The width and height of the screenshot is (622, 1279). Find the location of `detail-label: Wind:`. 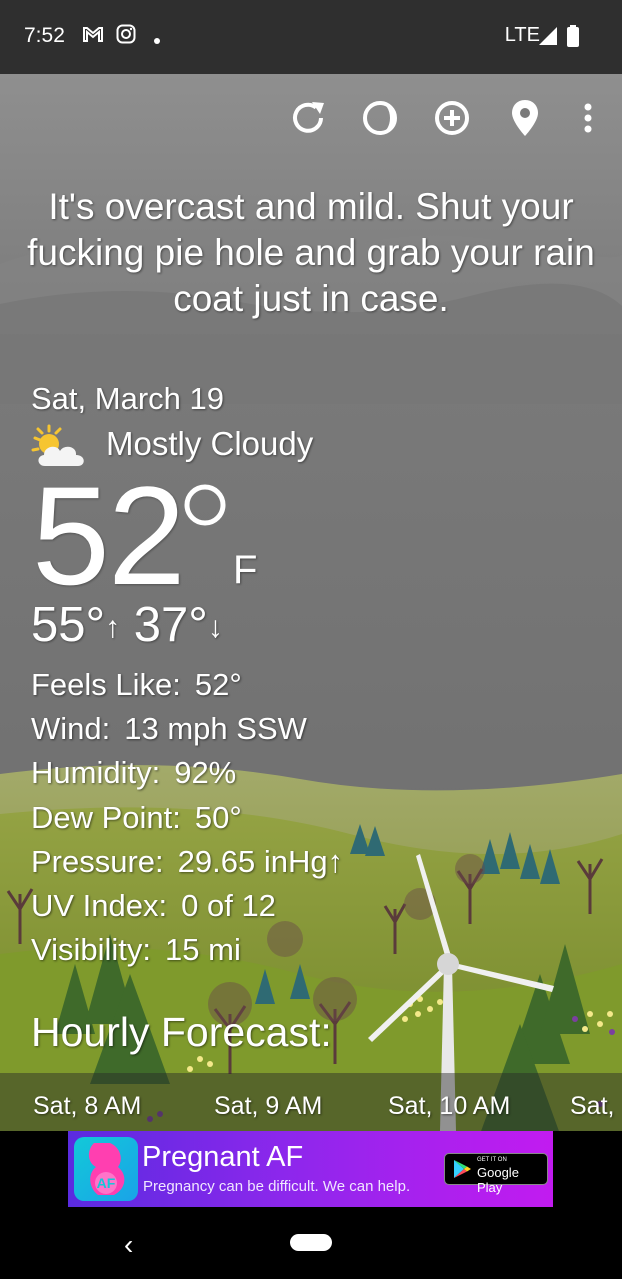

detail-label: Wind: is located at coordinates (71, 729).